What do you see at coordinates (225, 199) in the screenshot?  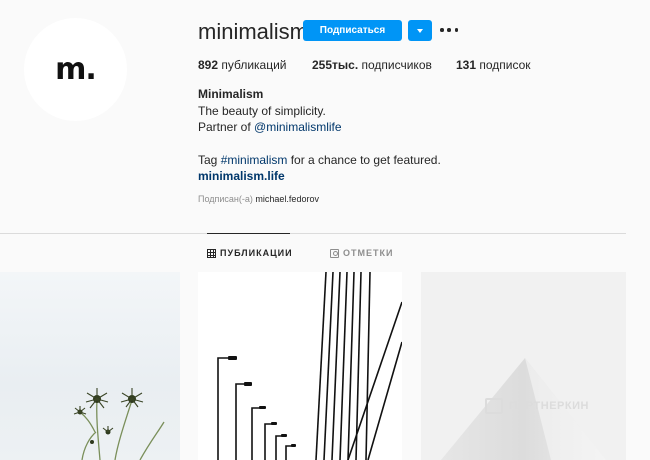 I see `followed-by-label: Подписан(-а)` at bounding box center [225, 199].